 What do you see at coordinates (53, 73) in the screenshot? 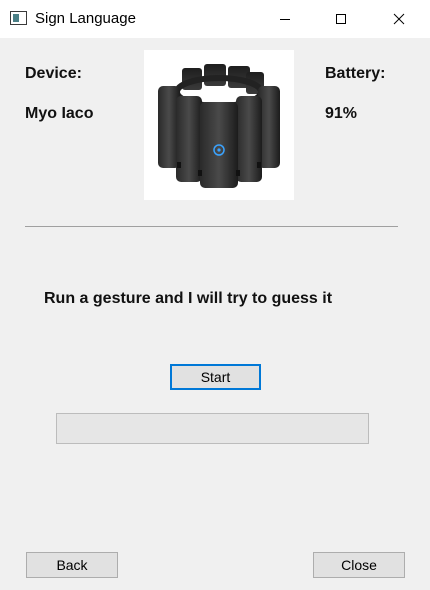
I see `device-label: Device:` at bounding box center [53, 73].